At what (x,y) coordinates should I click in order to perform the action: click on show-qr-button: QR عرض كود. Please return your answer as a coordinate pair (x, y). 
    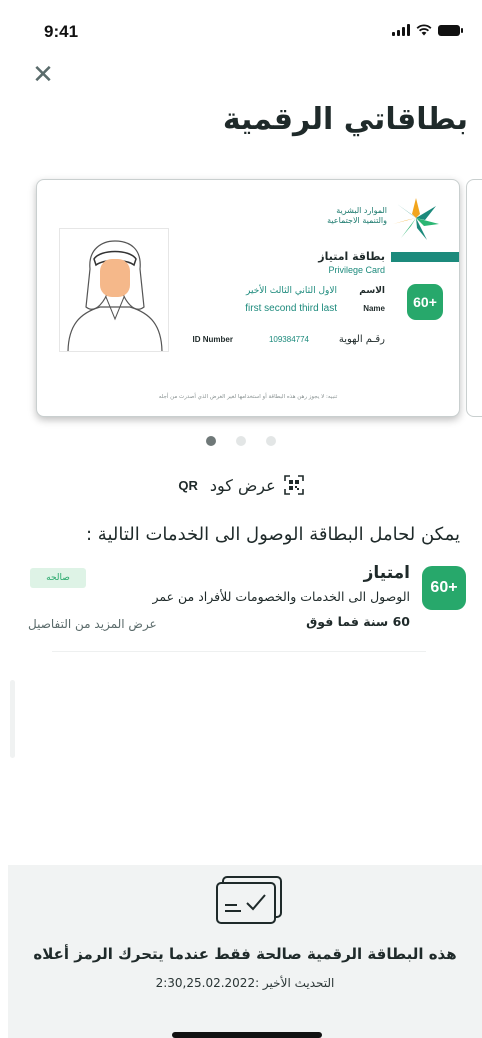
    Looking at the image, I should click on (241, 485).